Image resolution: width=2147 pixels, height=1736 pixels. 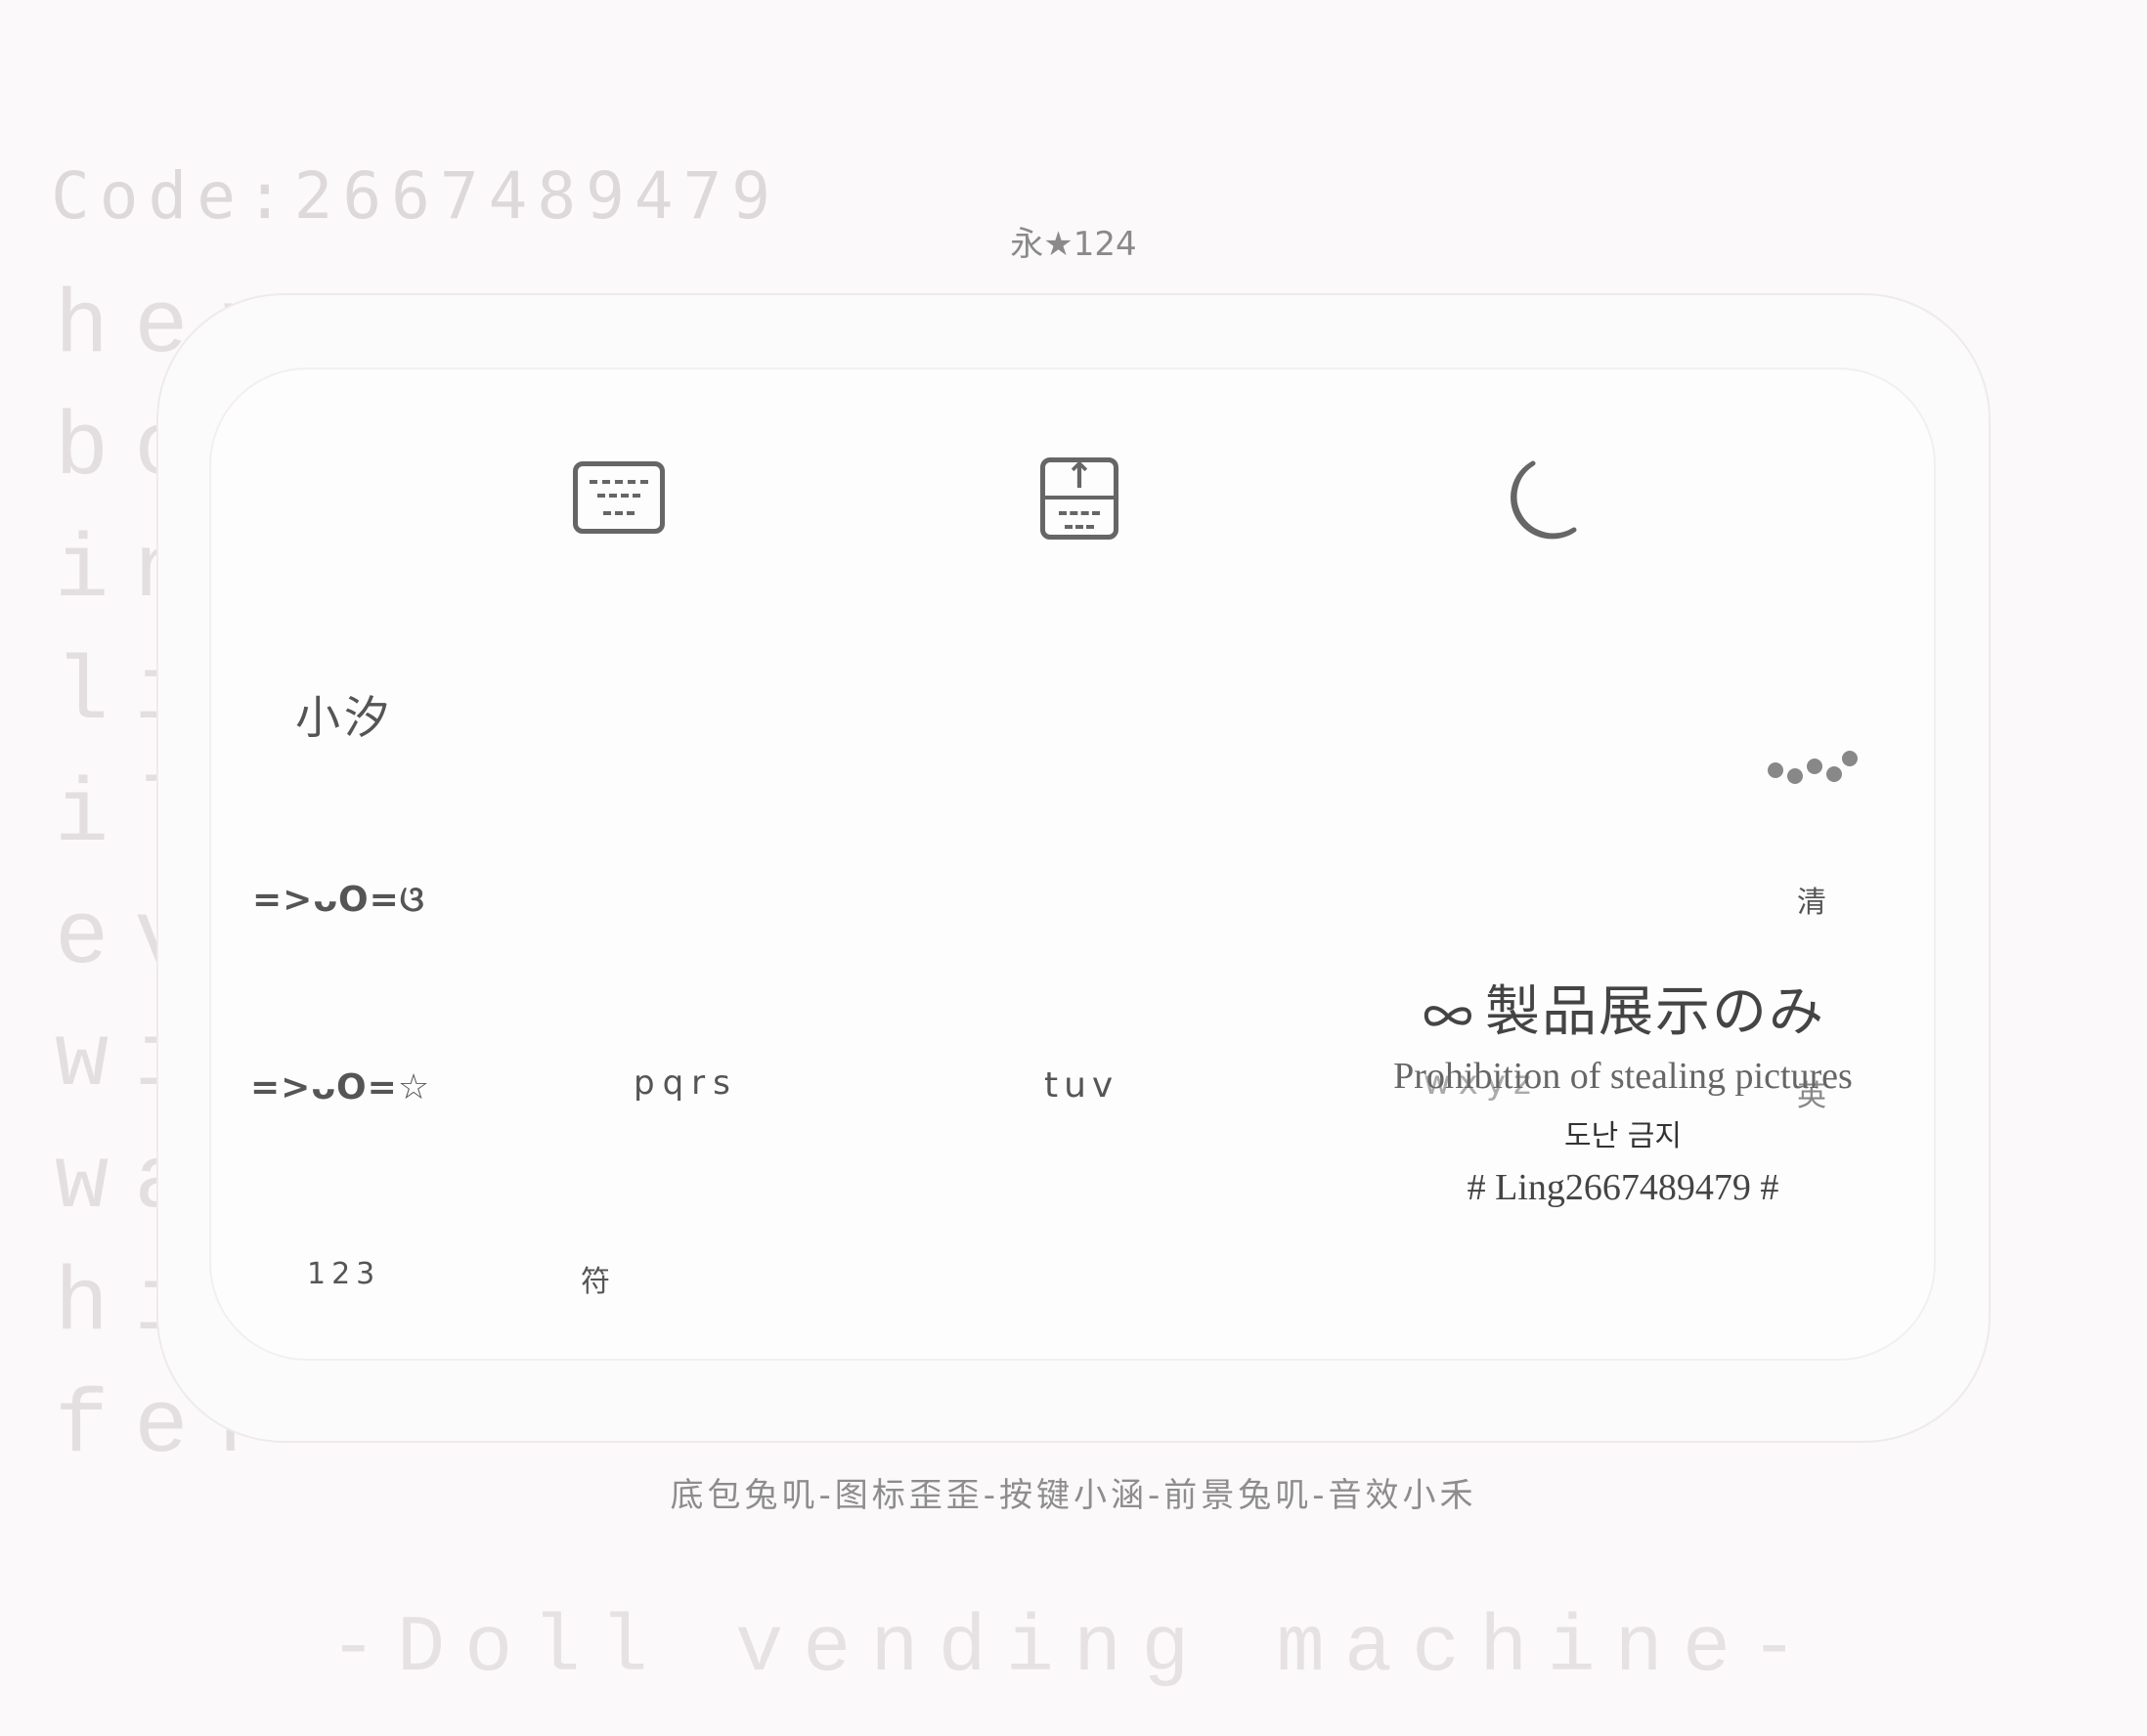 What do you see at coordinates (338, 900) in the screenshot?
I see `key-emoticon-1: =>ᴗO=ଓ` at bounding box center [338, 900].